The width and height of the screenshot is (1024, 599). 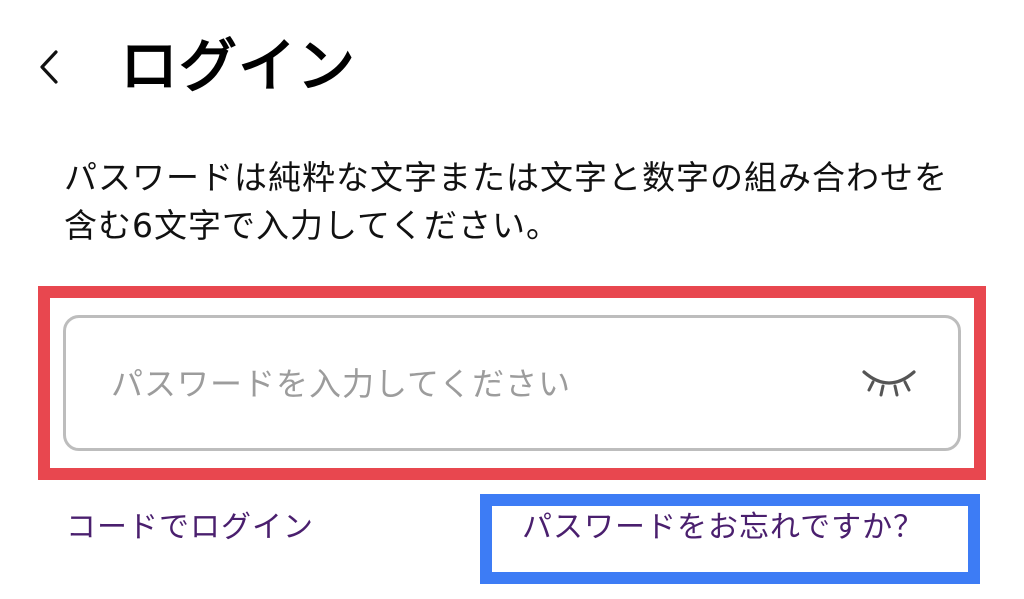 I want to click on eye-closed-icon, so click(x=889, y=382).